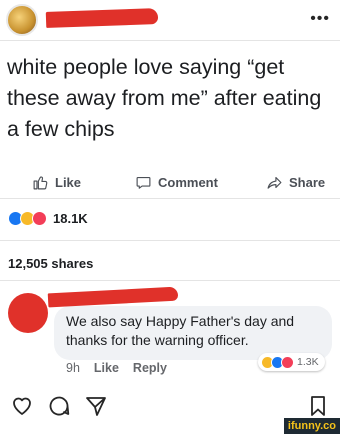 Image resolution: width=340 pixels, height=434 pixels. Describe the element at coordinates (143, 182) in the screenshot. I see `comment-bubble-icon` at that location.